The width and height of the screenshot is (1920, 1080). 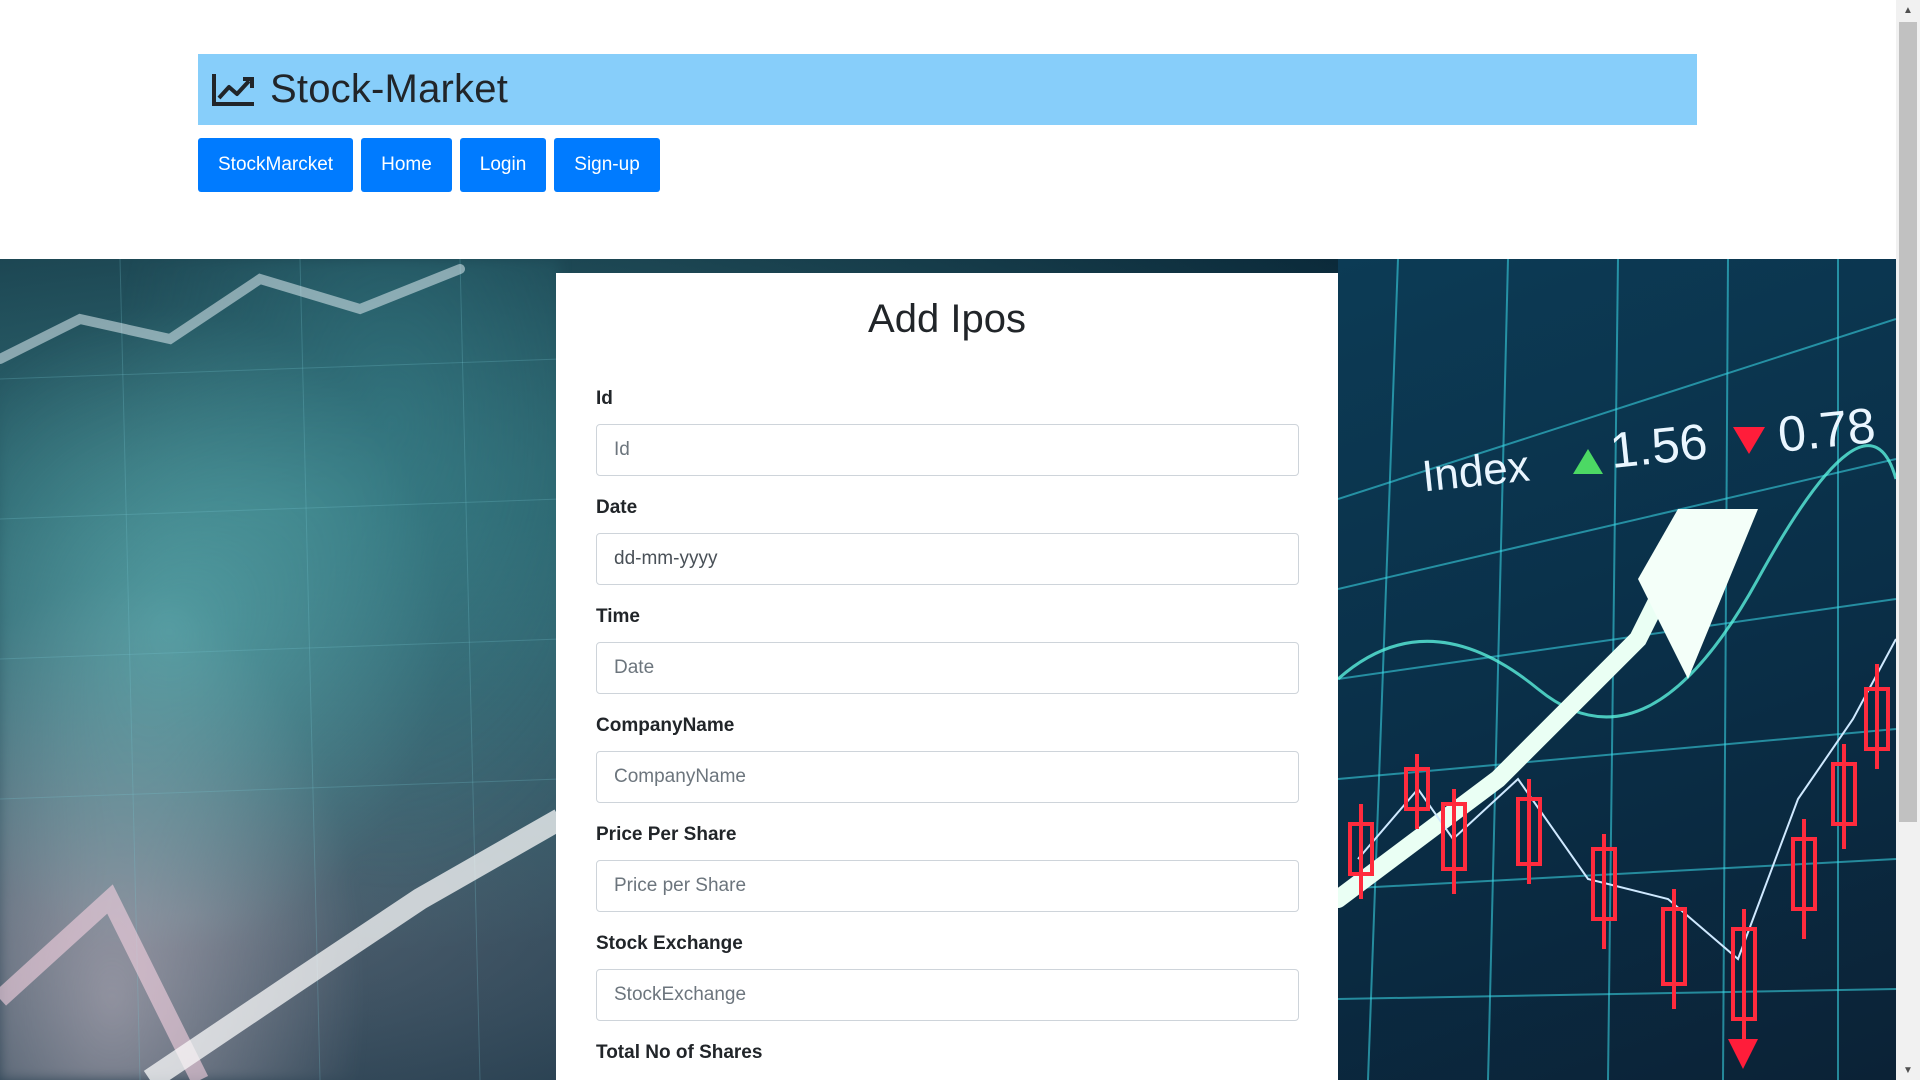 What do you see at coordinates (947, 668) in the screenshot?
I see `time-input` at bounding box center [947, 668].